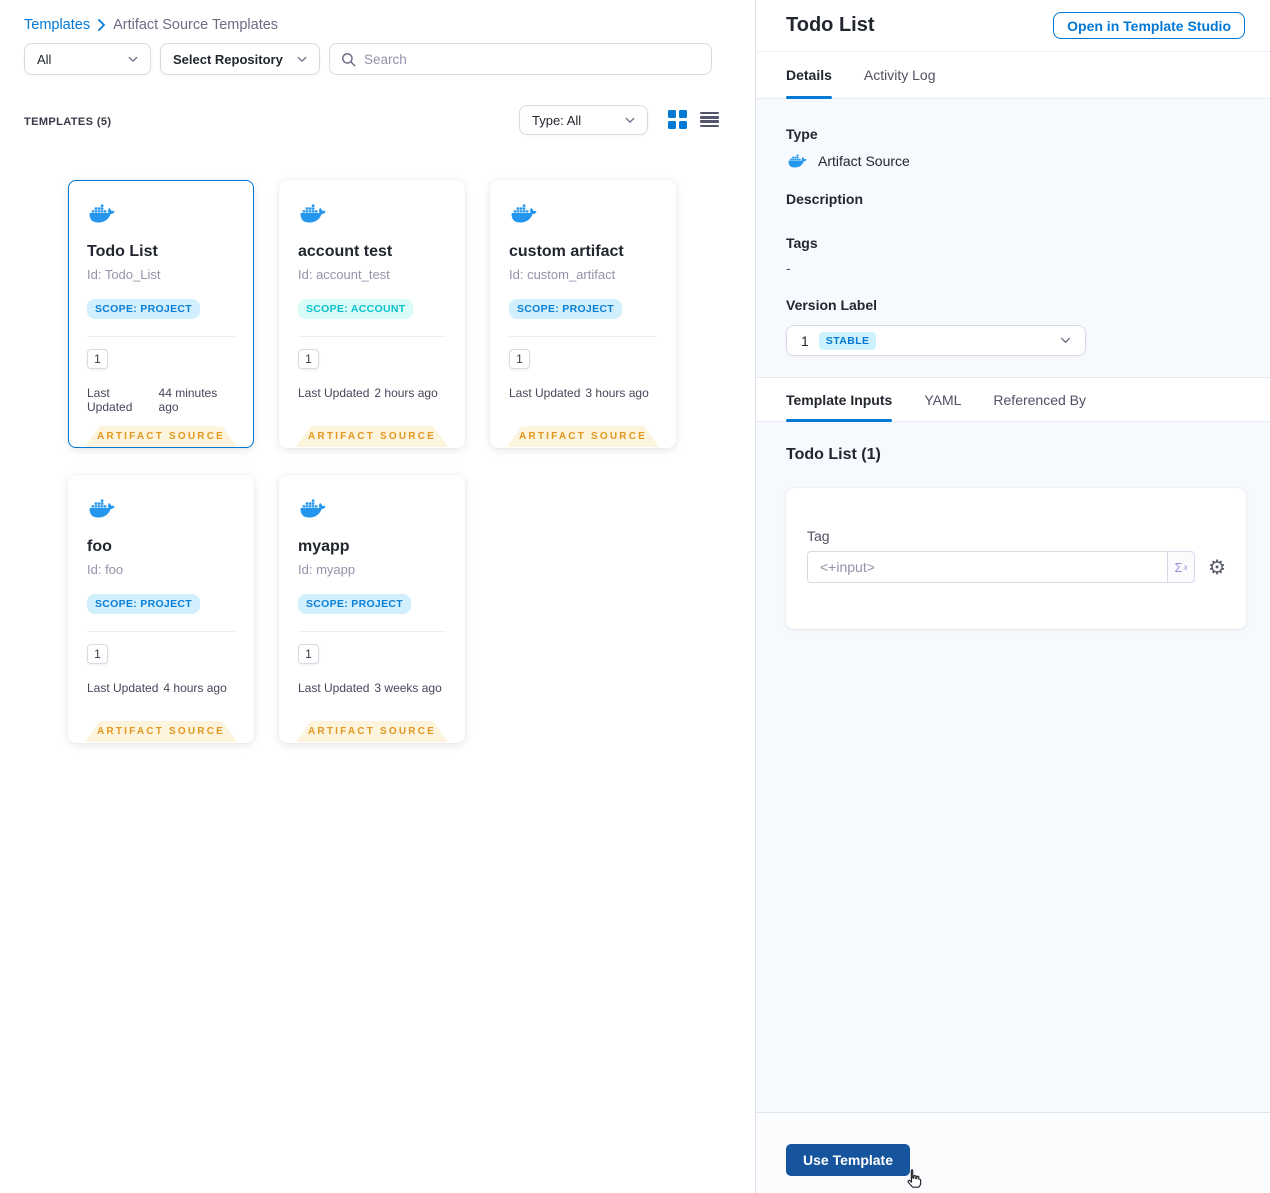 This screenshot has width=1270, height=1193. I want to click on type-label: Type, so click(802, 134).